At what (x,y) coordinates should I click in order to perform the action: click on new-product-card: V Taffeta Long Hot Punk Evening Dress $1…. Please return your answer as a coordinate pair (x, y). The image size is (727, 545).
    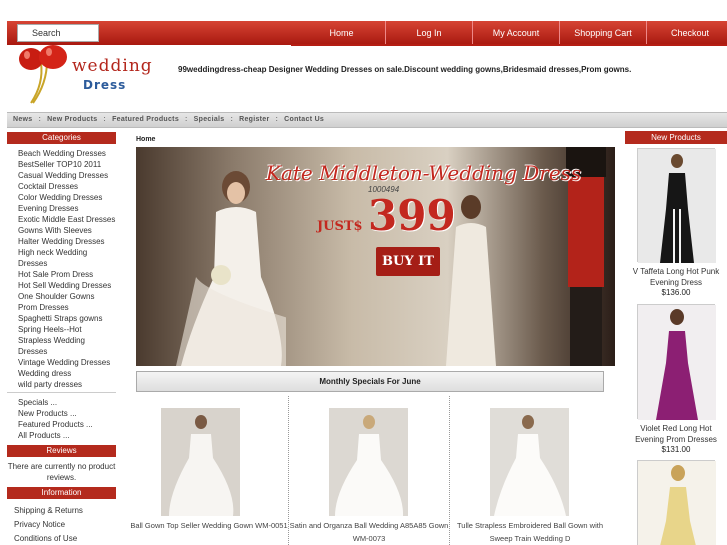
    Looking at the image, I should click on (676, 222).